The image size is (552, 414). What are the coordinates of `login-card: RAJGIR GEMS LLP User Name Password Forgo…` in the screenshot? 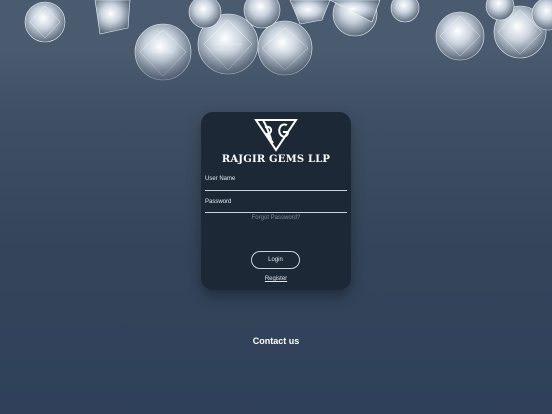 It's located at (276, 201).